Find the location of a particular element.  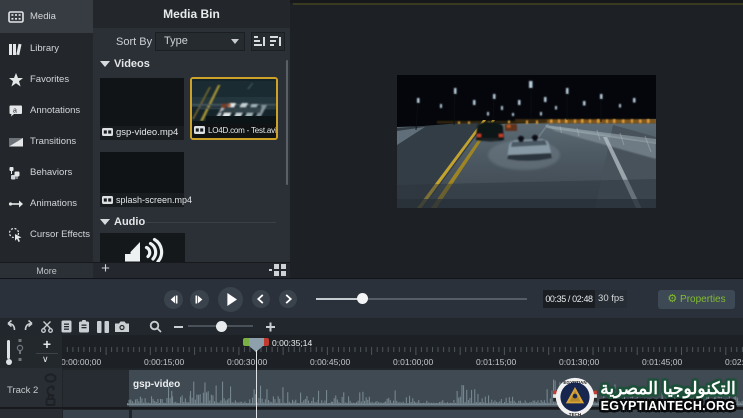

svg-text: 0:01:00;00 is located at coordinates (413, 362).